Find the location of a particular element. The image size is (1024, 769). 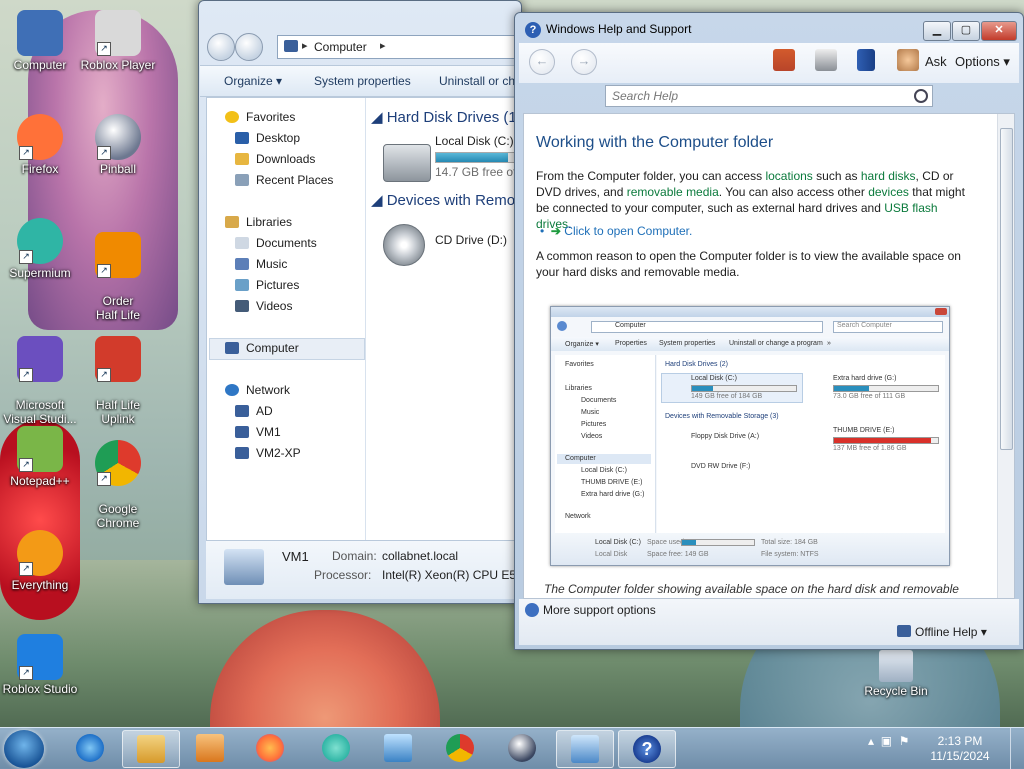

organize-button: Organize ▾ is located at coordinates (253, 81).